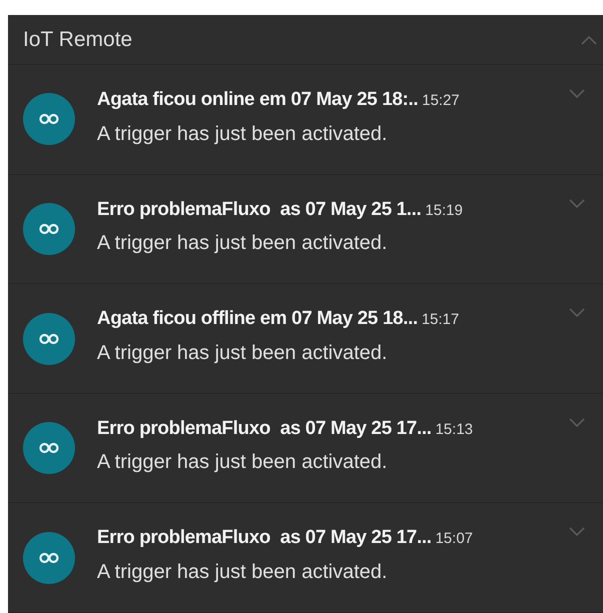 The height and width of the screenshot is (613, 603). What do you see at coordinates (589, 39) in the screenshot?
I see `collapse-icon` at bounding box center [589, 39].